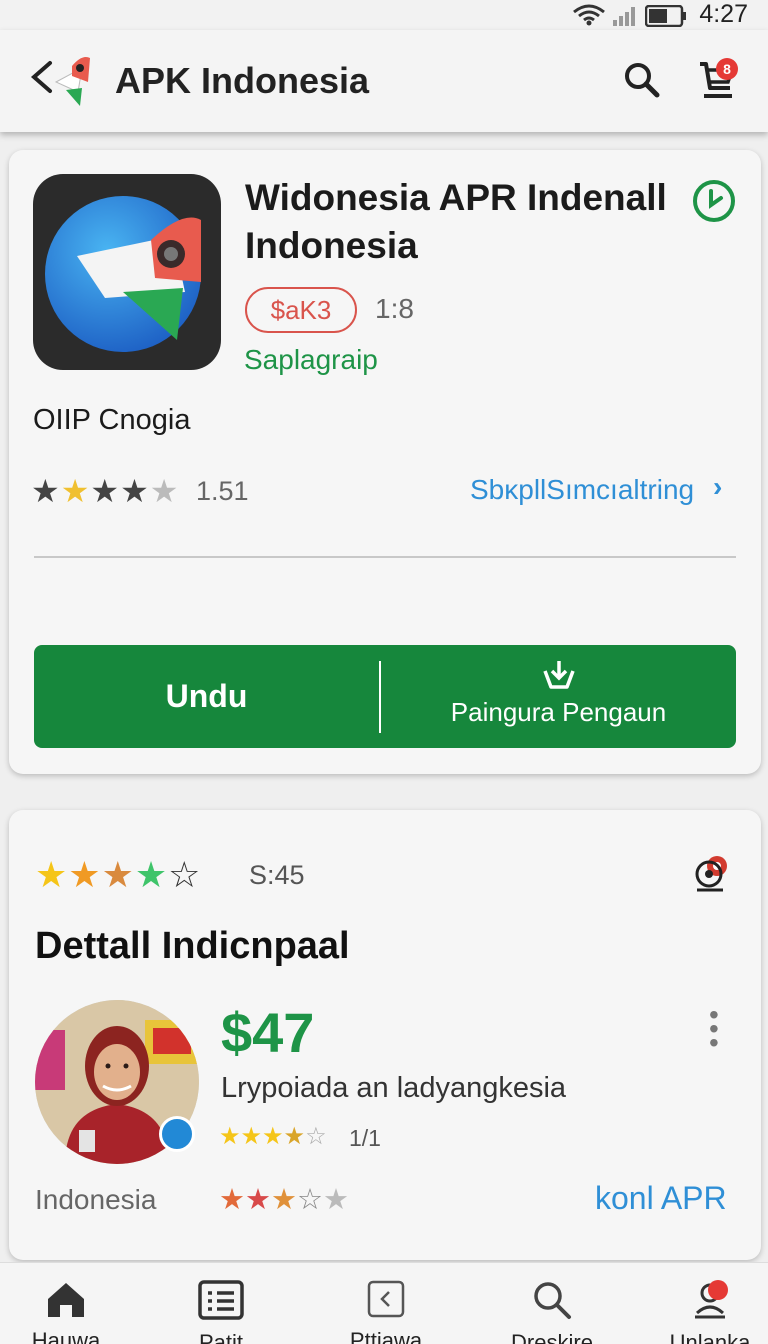 This screenshot has height=1344, width=768. What do you see at coordinates (311, 360) in the screenshot?
I see `app-category: Saplagraip` at bounding box center [311, 360].